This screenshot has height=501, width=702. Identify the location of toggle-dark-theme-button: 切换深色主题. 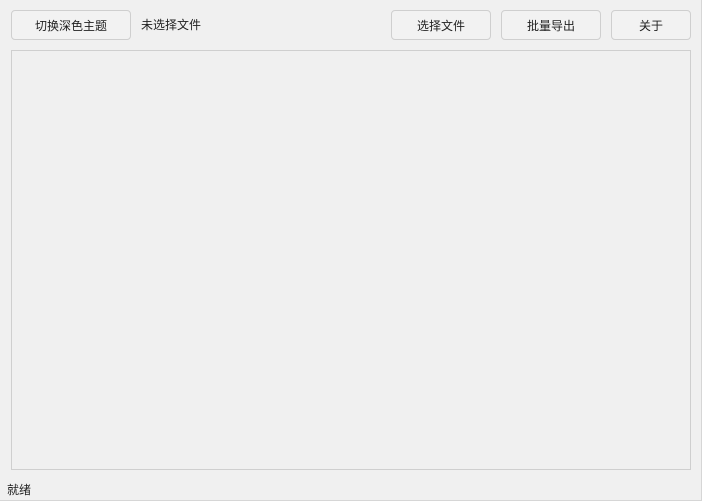
(71, 25).